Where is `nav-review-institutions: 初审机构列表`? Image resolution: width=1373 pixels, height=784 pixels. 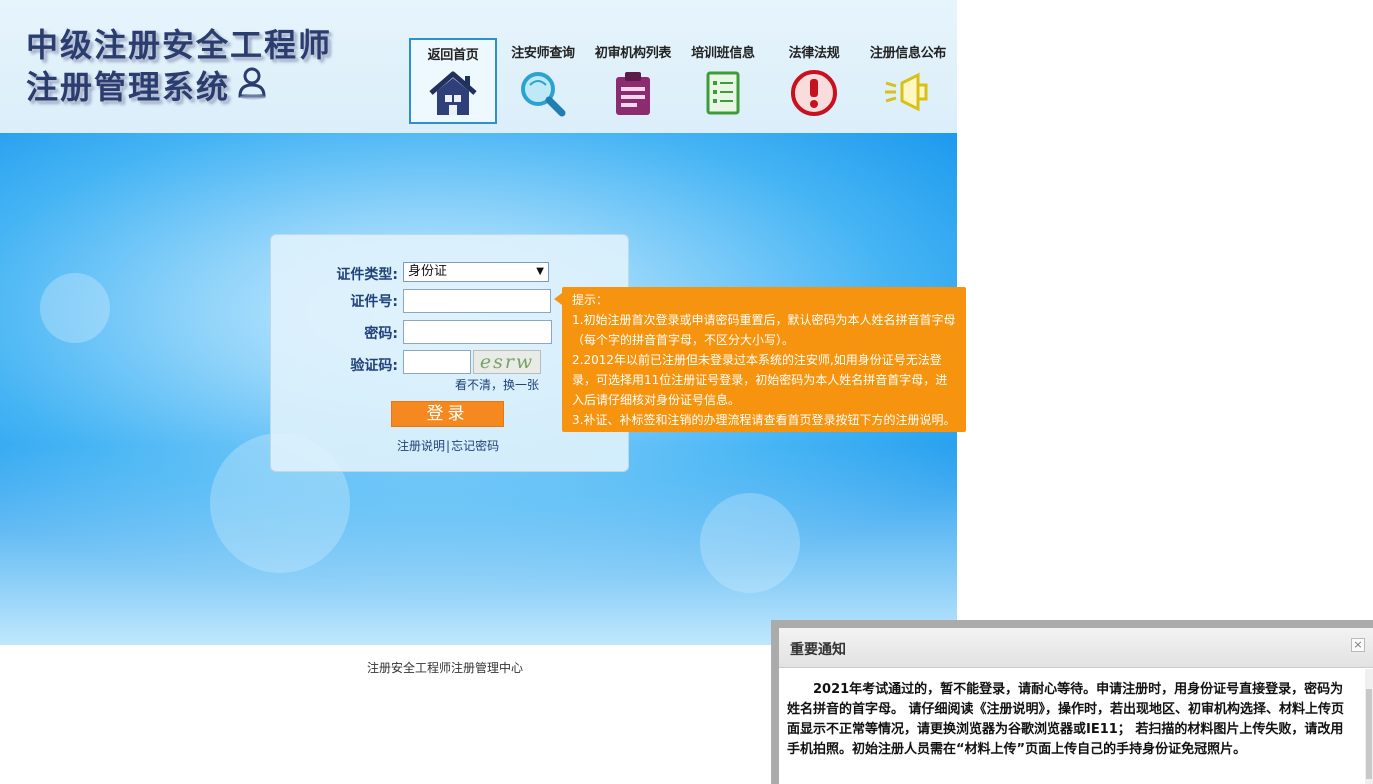 nav-review-institutions: 初审机构列表 is located at coordinates (633, 81).